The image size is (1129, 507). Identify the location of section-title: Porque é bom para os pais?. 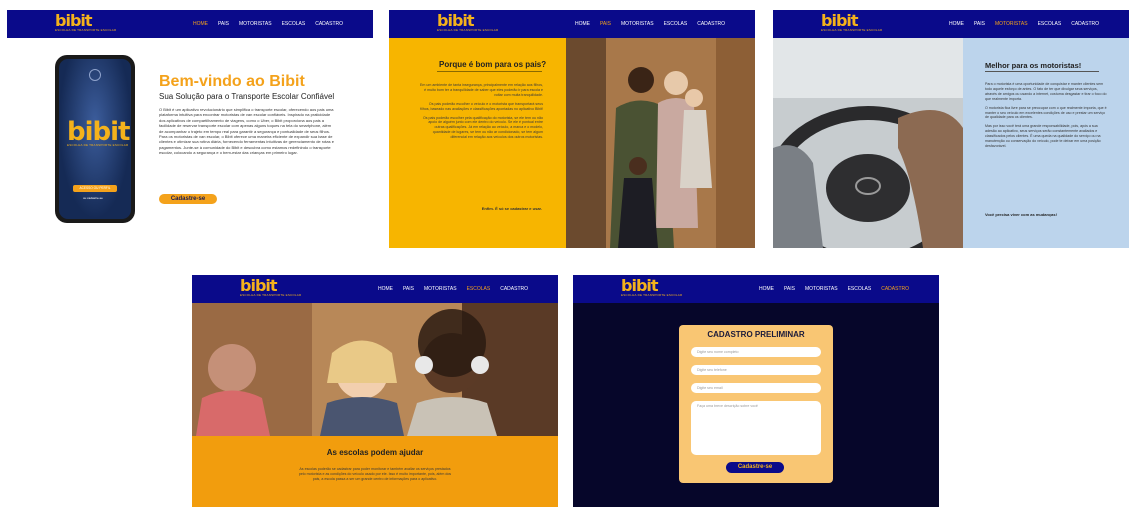
(493, 64).